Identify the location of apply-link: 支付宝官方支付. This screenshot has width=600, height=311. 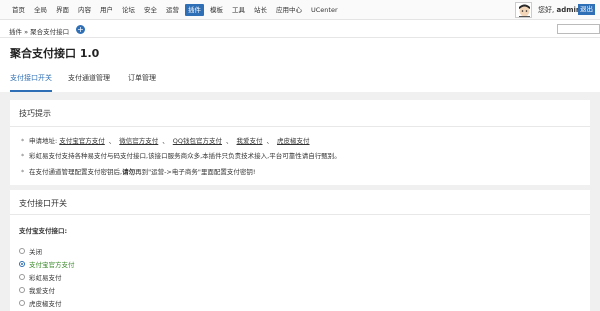
(82, 141).